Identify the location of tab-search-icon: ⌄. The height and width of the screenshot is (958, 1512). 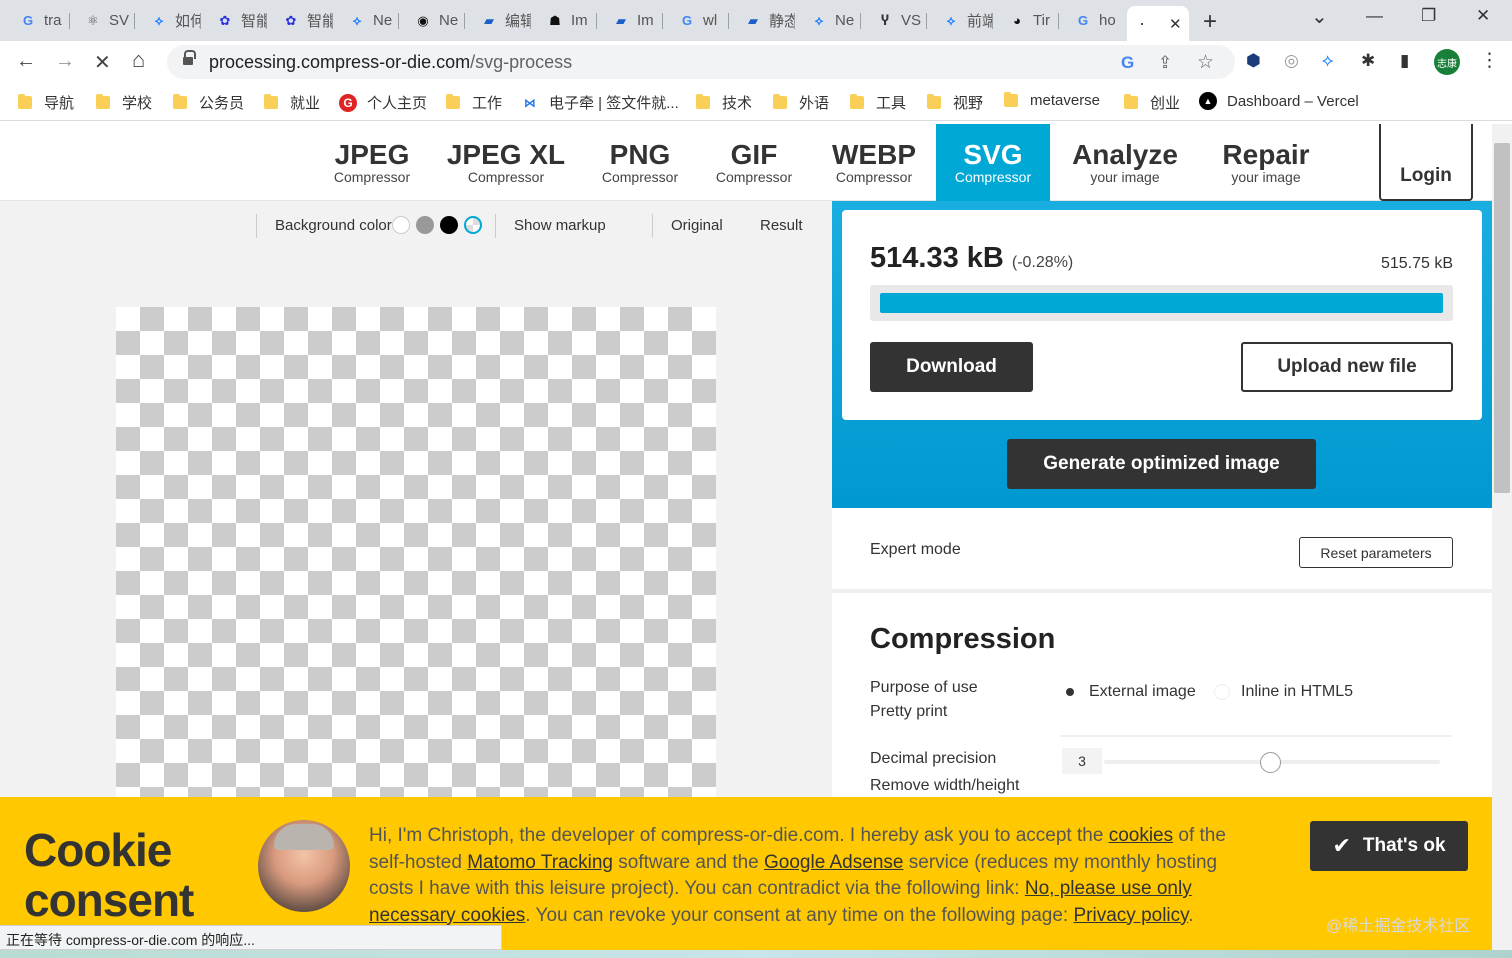
(1319, 16).